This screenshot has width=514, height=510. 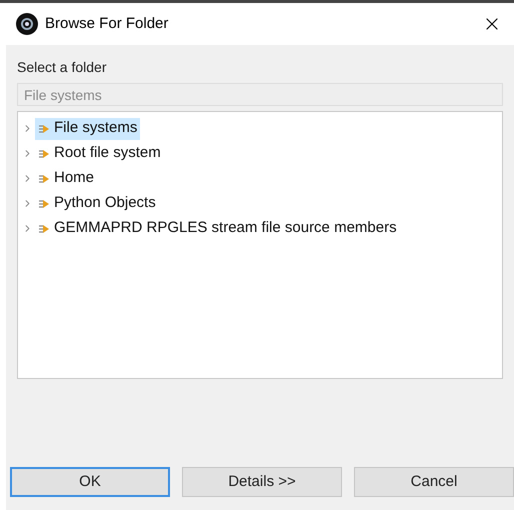 I want to click on tree-item: File systems, so click(x=87, y=129).